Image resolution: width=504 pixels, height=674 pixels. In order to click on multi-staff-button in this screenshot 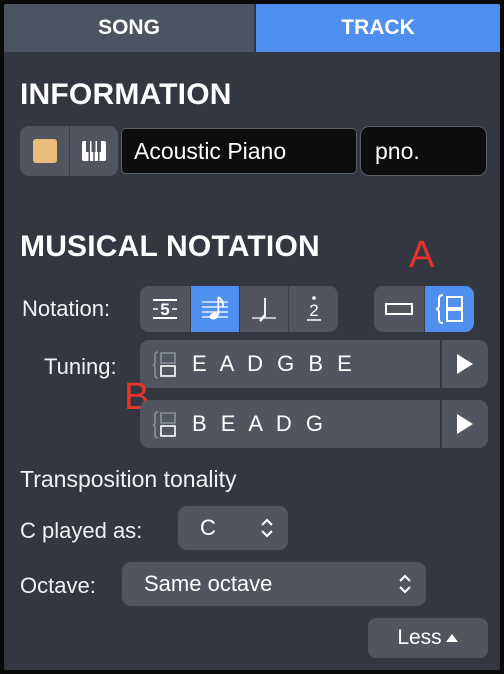, I will do `click(449, 309)`.